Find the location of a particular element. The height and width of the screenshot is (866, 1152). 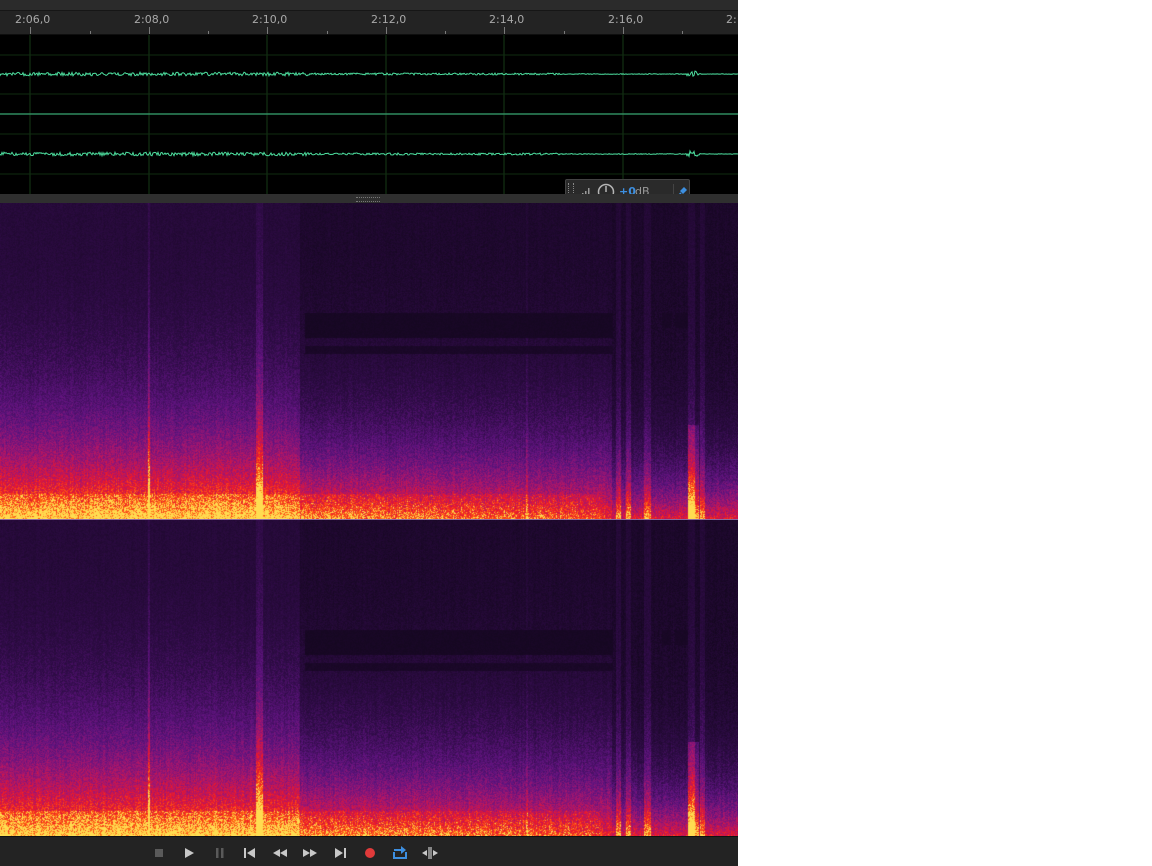

transport-bar is located at coordinates (369, 851).